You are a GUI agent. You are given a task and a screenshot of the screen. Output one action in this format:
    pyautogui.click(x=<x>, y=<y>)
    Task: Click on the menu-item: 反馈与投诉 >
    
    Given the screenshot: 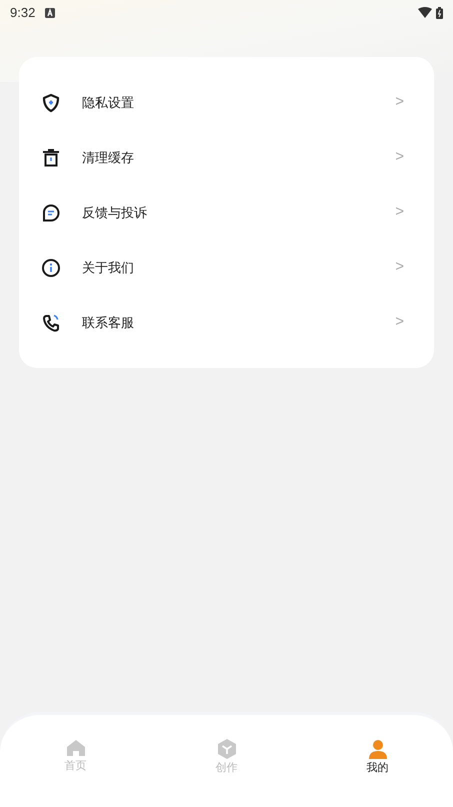 What is the action you would take?
    pyautogui.click(x=226, y=212)
    